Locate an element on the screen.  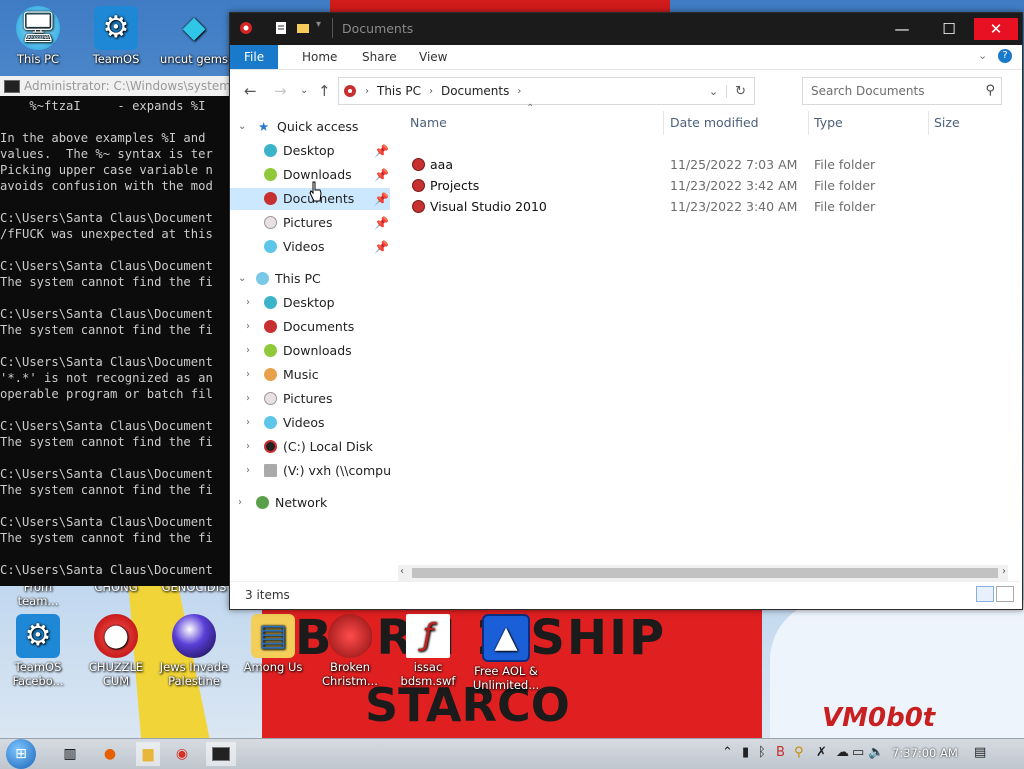
tab-share: Share is located at coordinates (379, 57).